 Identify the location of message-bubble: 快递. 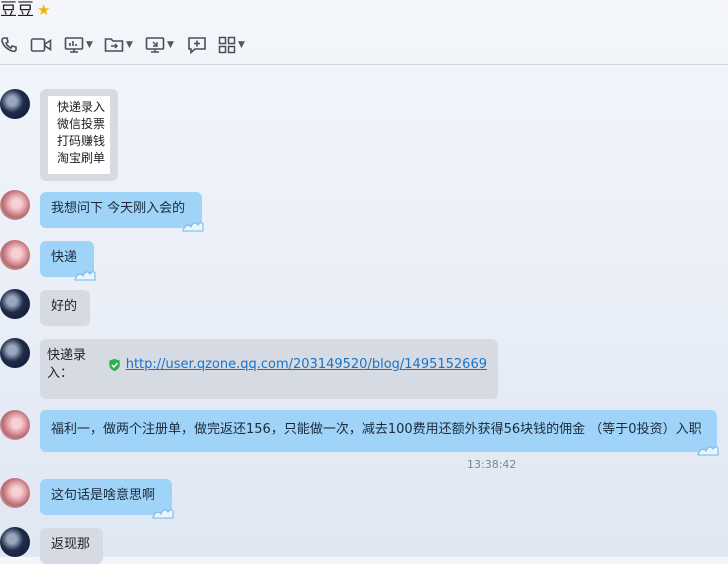
(68, 261).